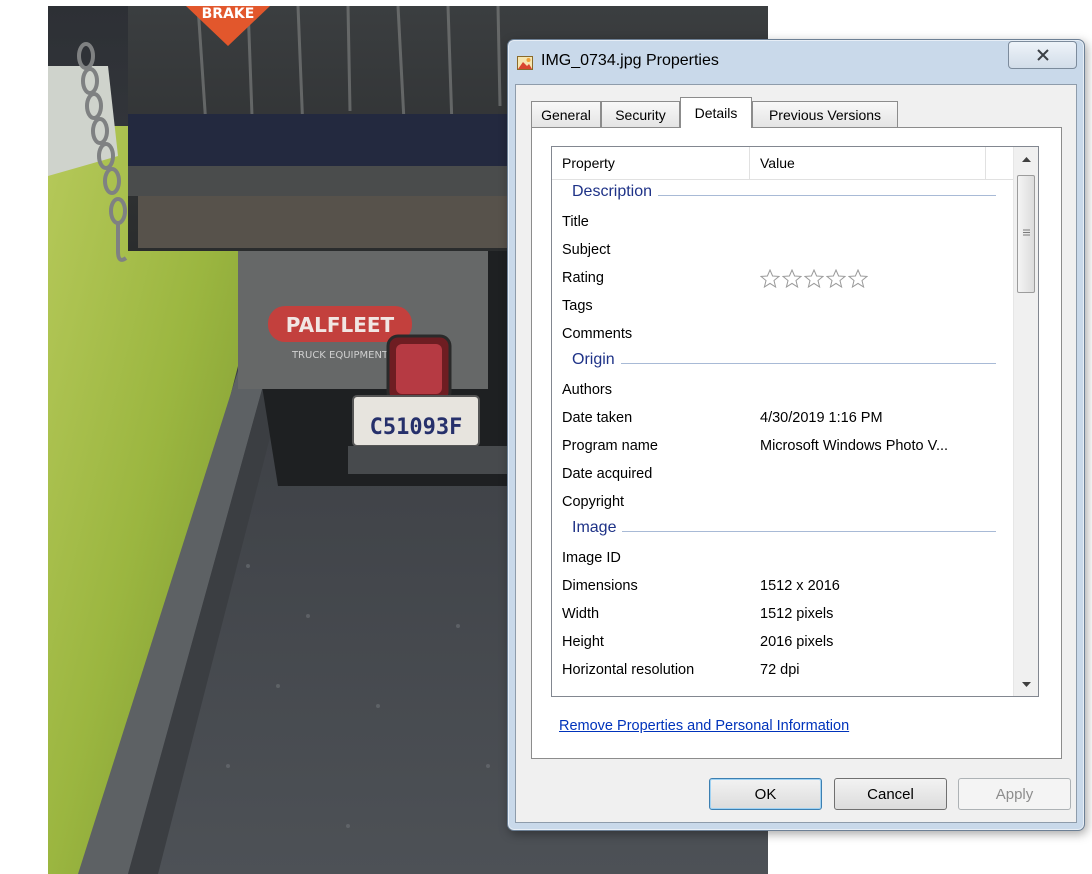 This screenshot has width=1092, height=874. I want to click on mudflap-subtext: TRUCK EQUIPMENT, so click(340, 355).